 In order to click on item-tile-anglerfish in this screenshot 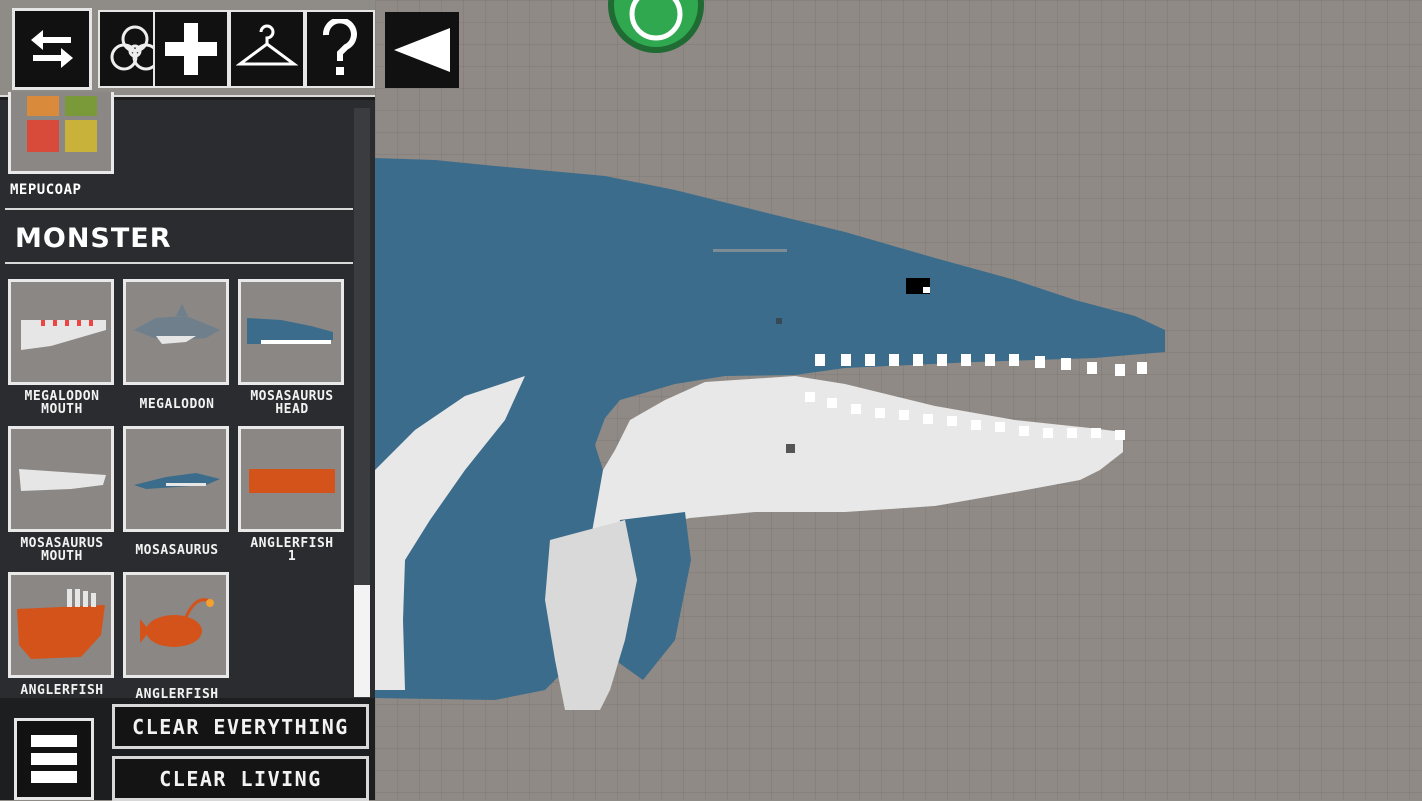, I will do `click(61, 625)`.